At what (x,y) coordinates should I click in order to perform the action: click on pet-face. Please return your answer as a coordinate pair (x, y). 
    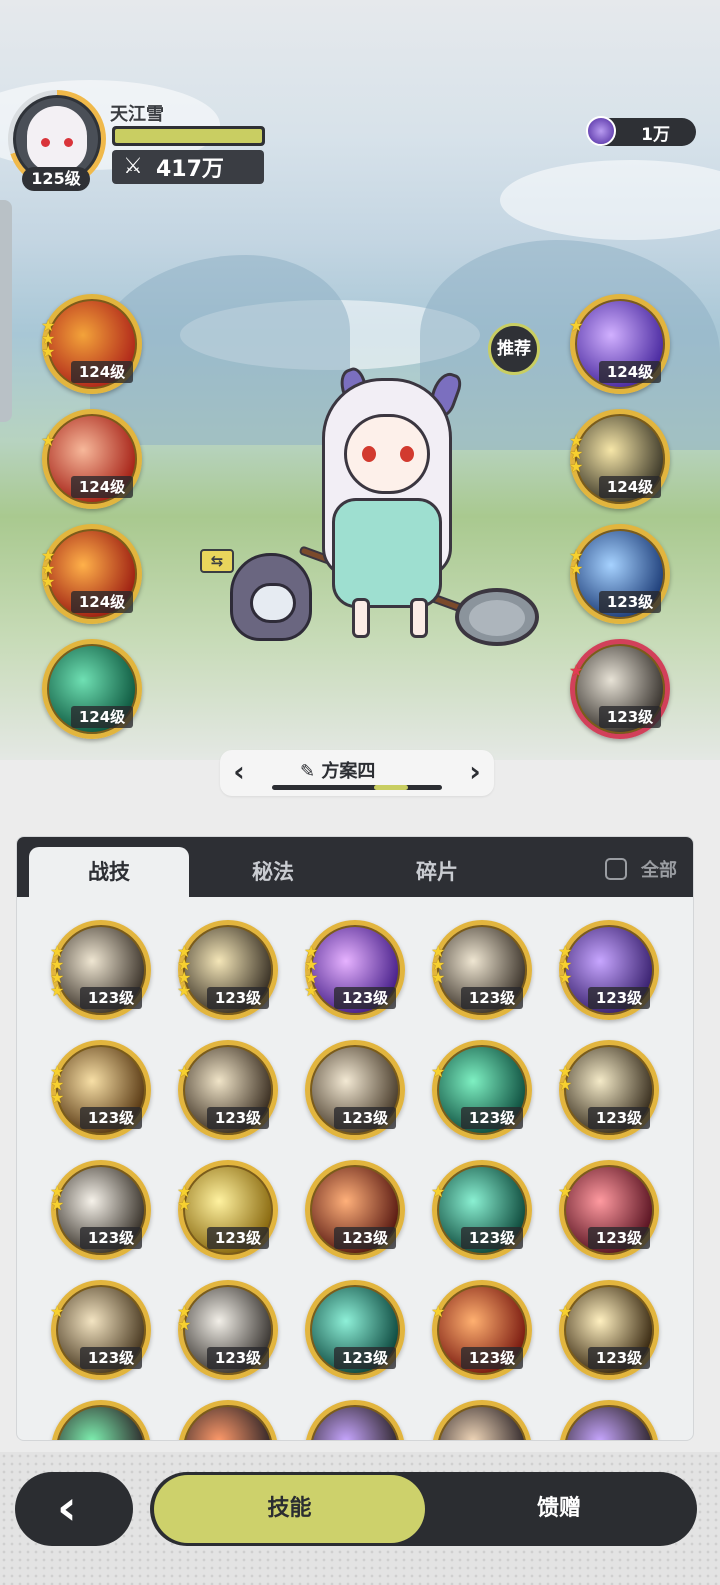
    Looking at the image, I should click on (273, 603).